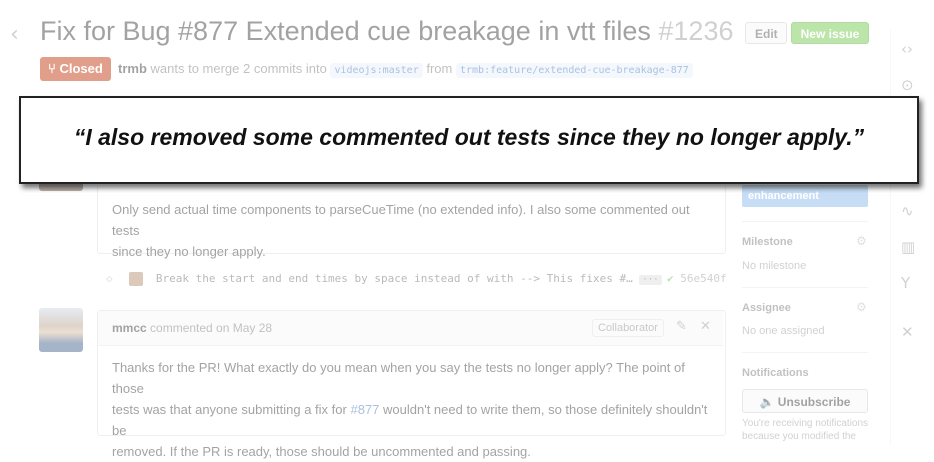 This screenshot has width=934, height=462. Describe the element at coordinates (703, 278) in the screenshot. I see `commit-sha-text: 56e540f` at that location.